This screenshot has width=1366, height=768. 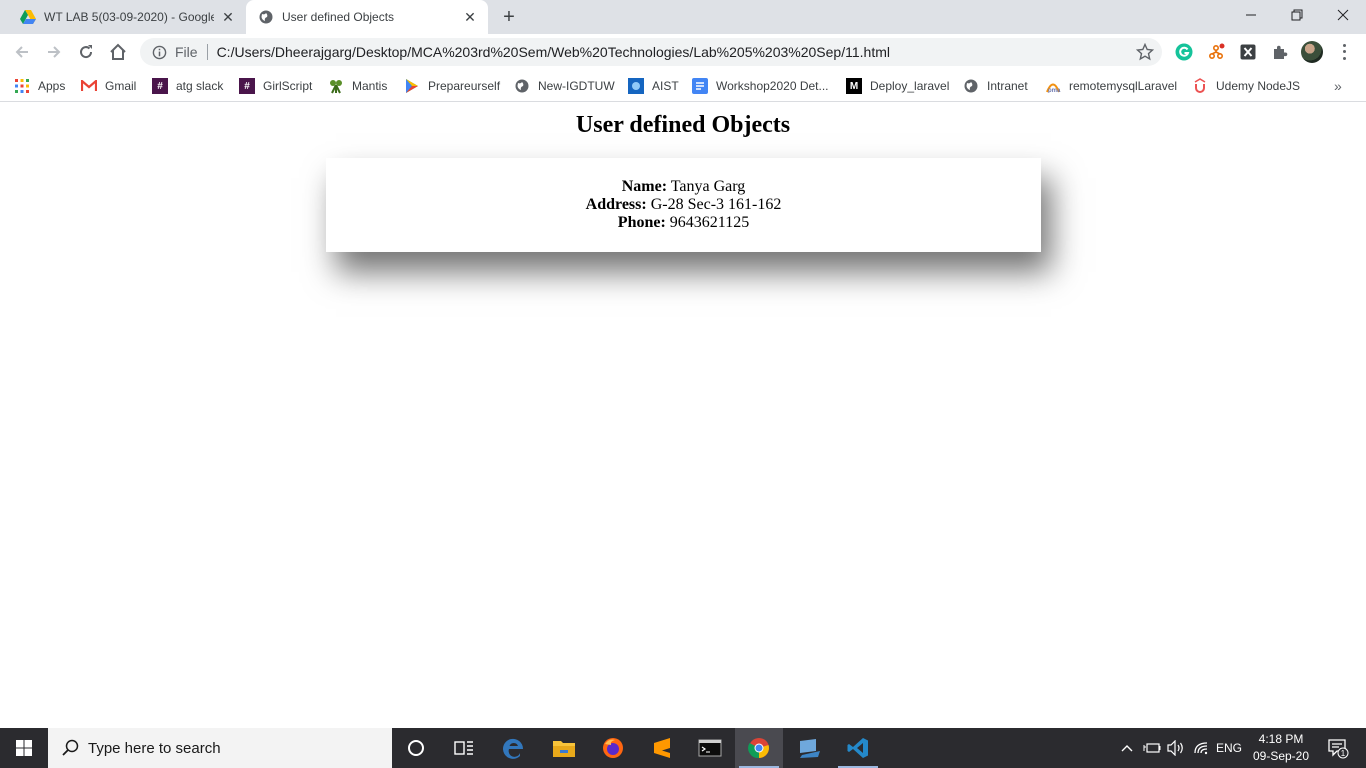 What do you see at coordinates (1281, 756) in the screenshot?
I see `clock-date: 09-Sep-20` at bounding box center [1281, 756].